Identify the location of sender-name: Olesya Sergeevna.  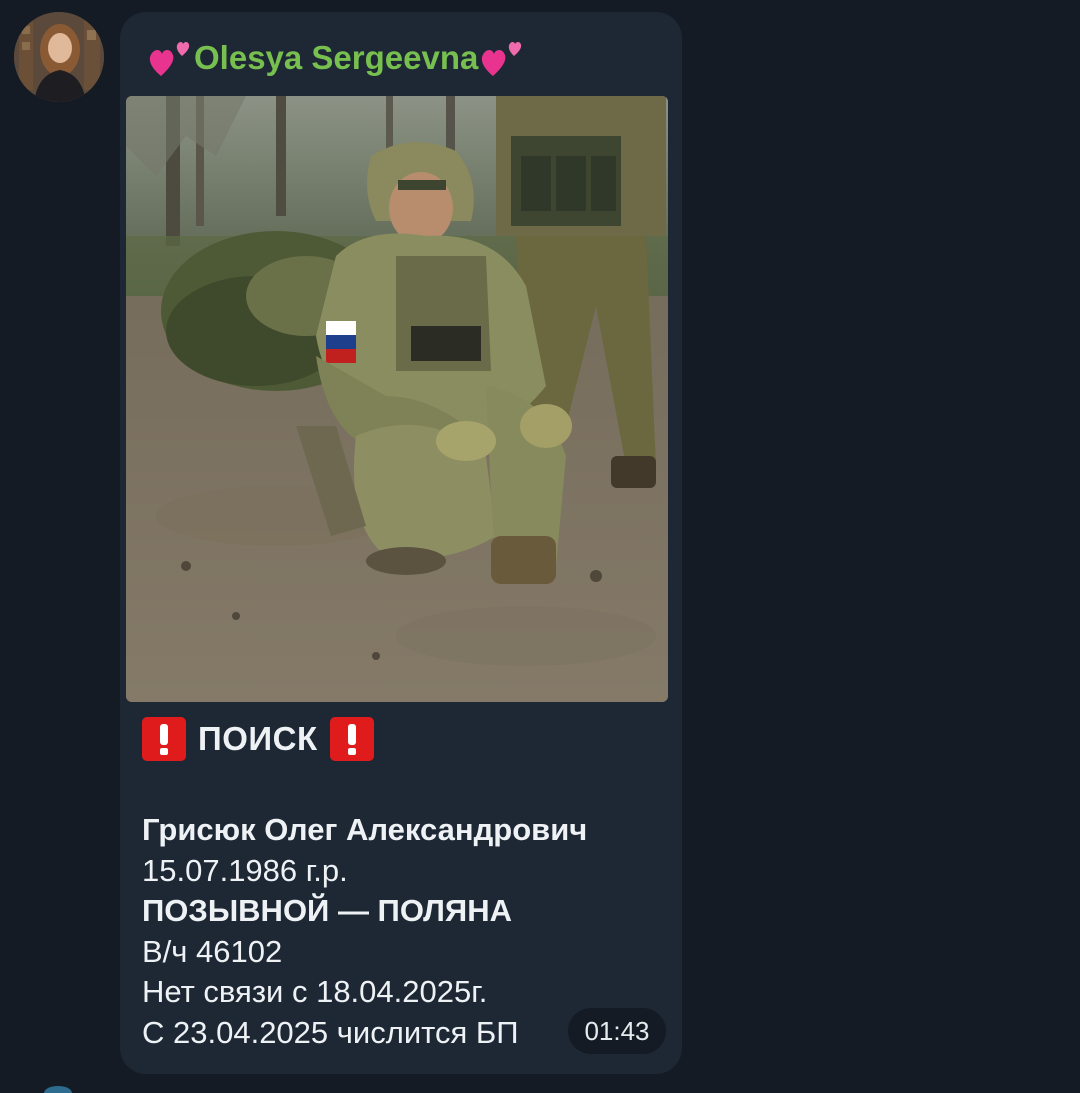
(336, 58).